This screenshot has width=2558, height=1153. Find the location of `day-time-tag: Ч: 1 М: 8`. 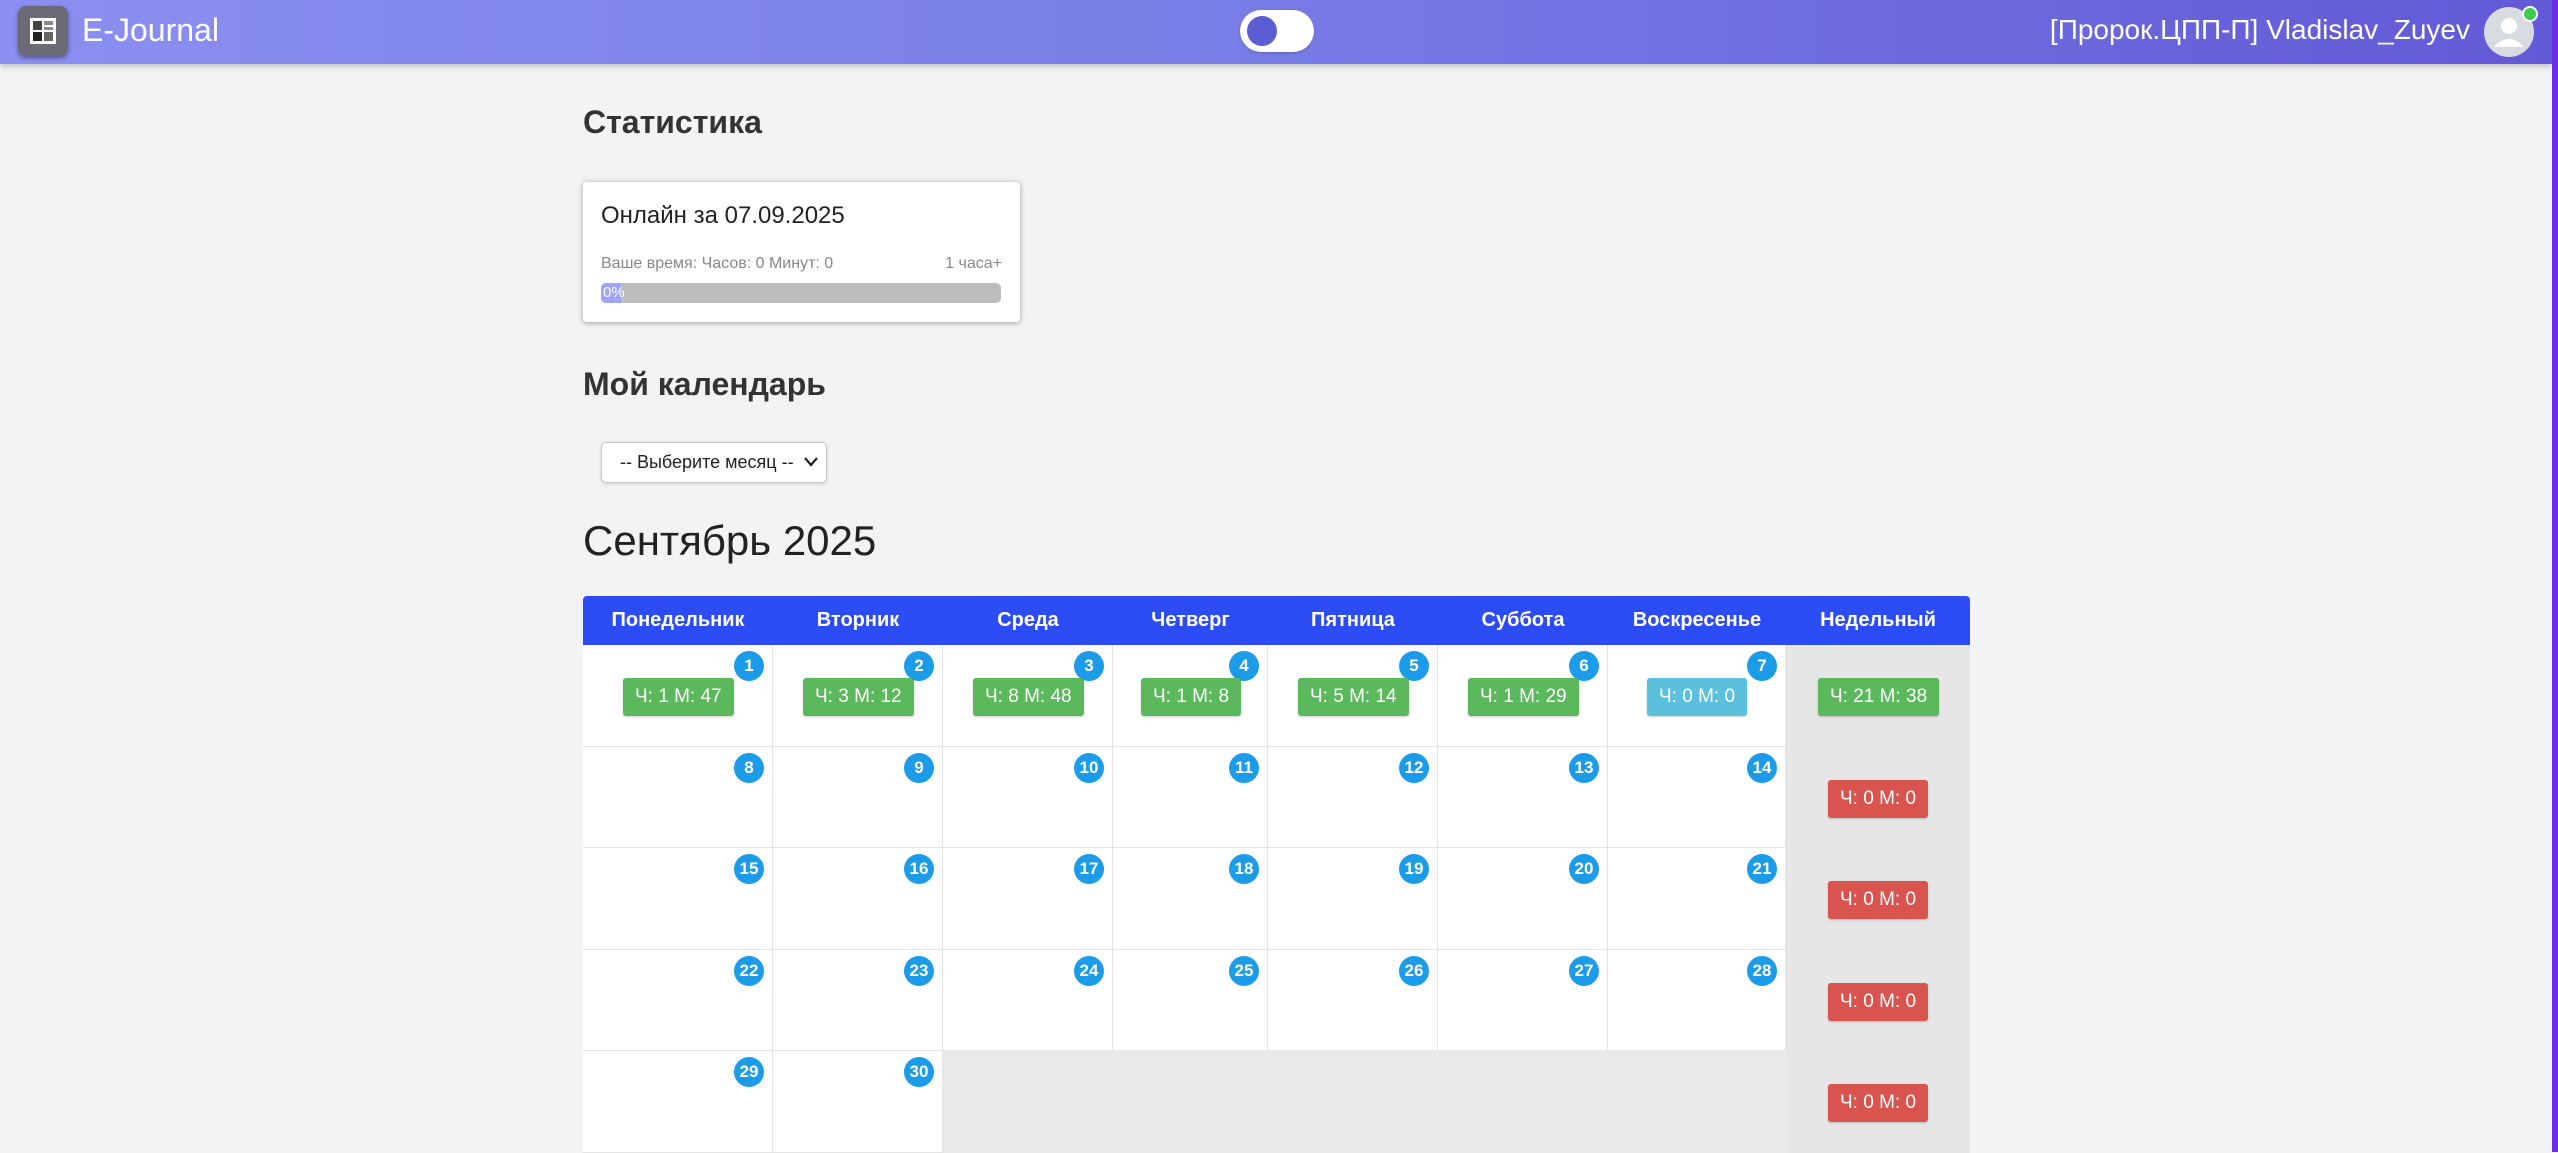

day-time-tag: Ч: 1 М: 8 is located at coordinates (1191, 697).